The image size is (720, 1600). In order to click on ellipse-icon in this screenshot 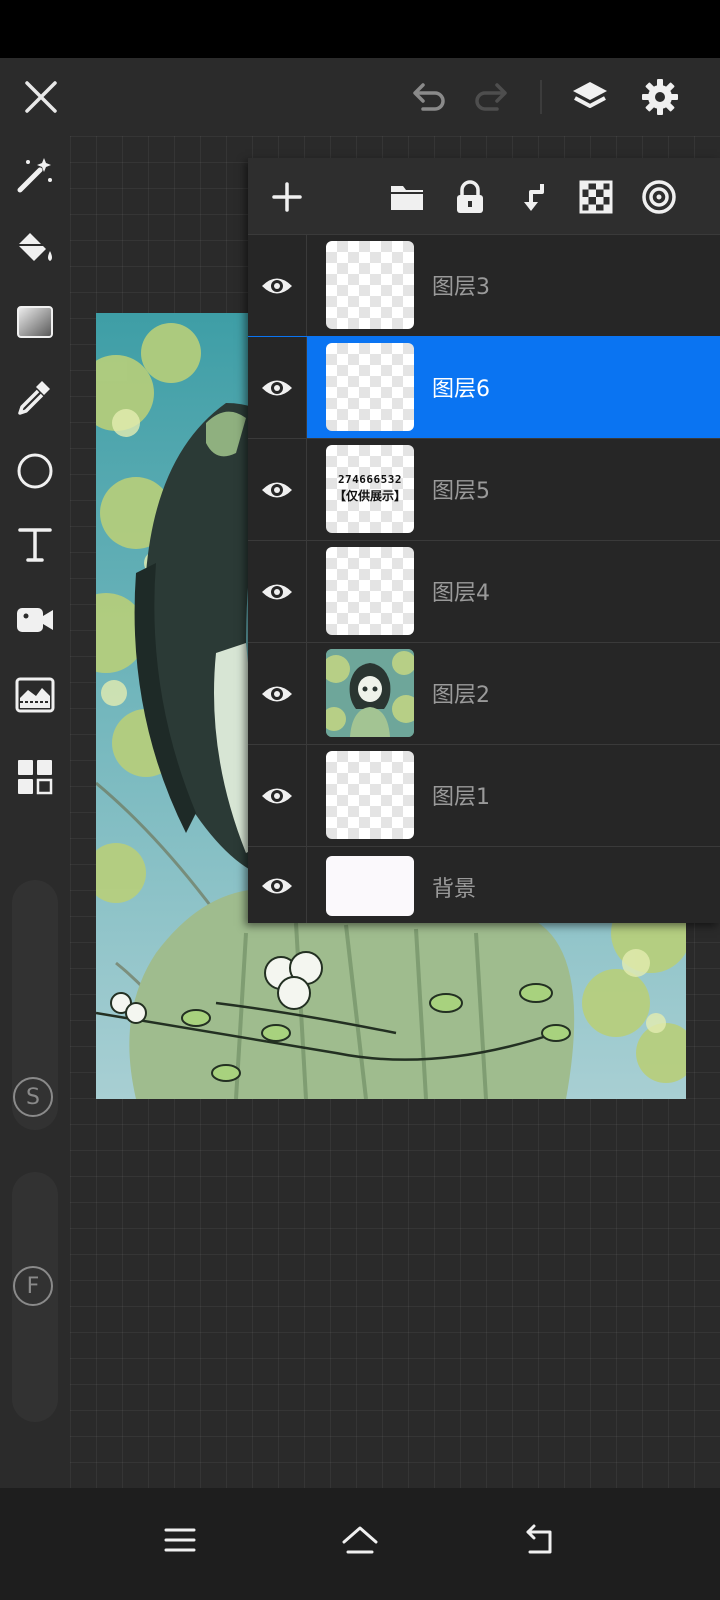, I will do `click(35, 471)`.